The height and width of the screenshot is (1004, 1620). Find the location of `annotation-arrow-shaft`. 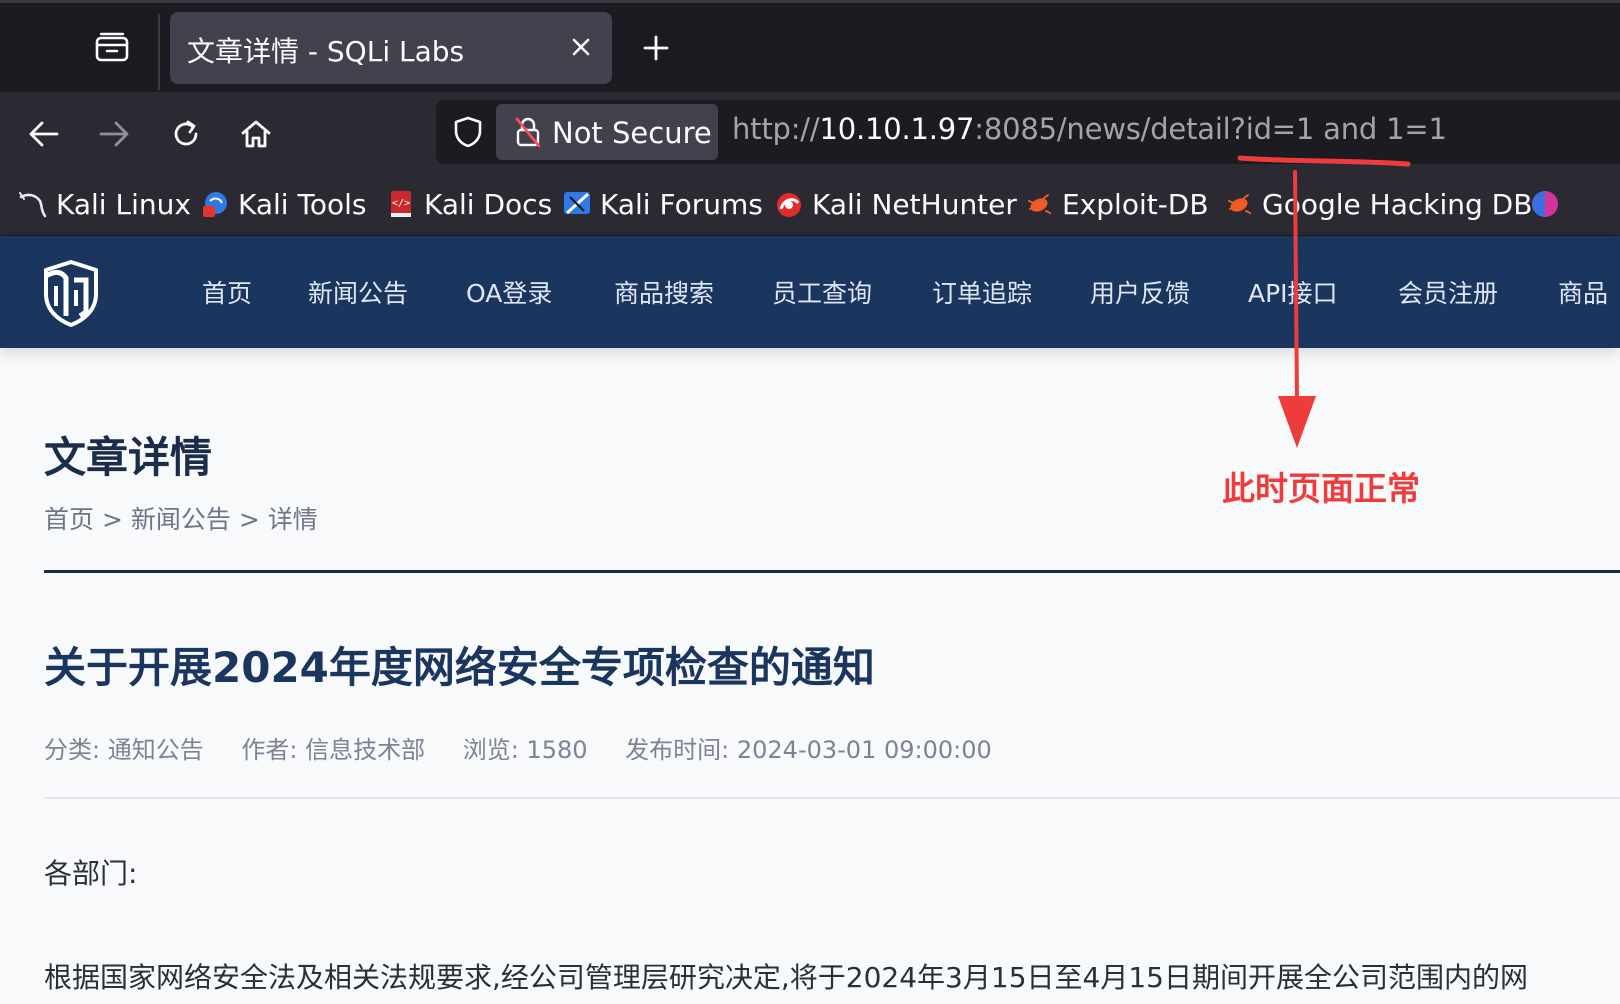

annotation-arrow-shaft is located at coordinates (1296, 288).